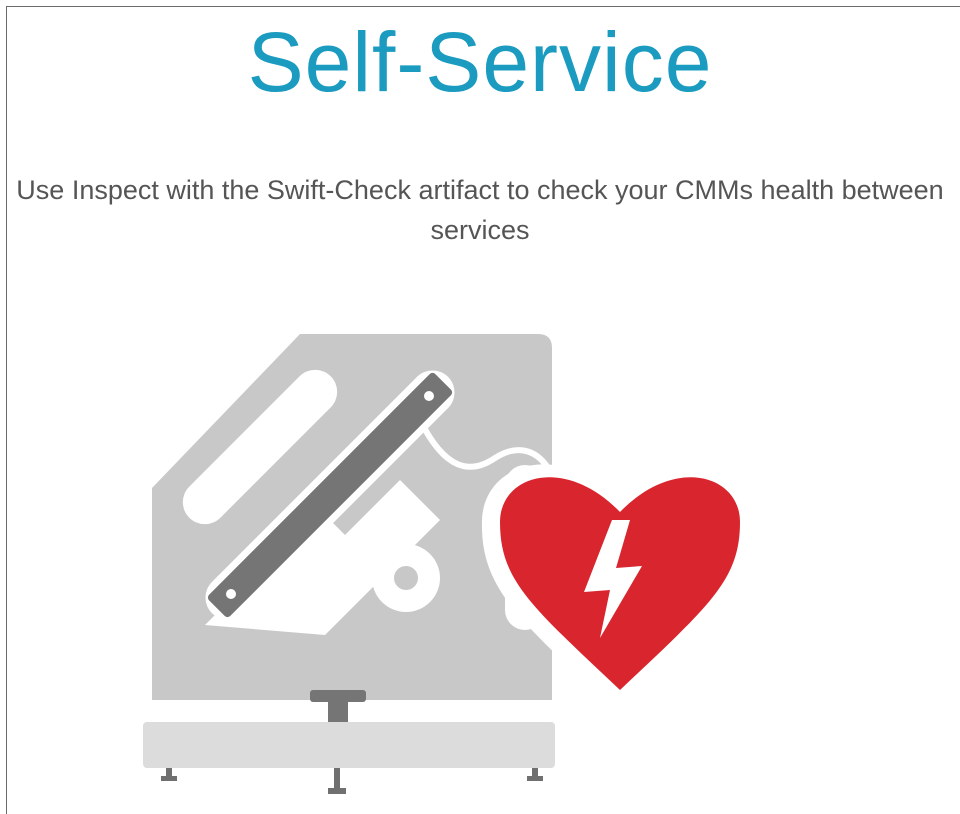 This screenshot has width=960, height=814. I want to click on page-title: Self-Service, so click(480, 62).